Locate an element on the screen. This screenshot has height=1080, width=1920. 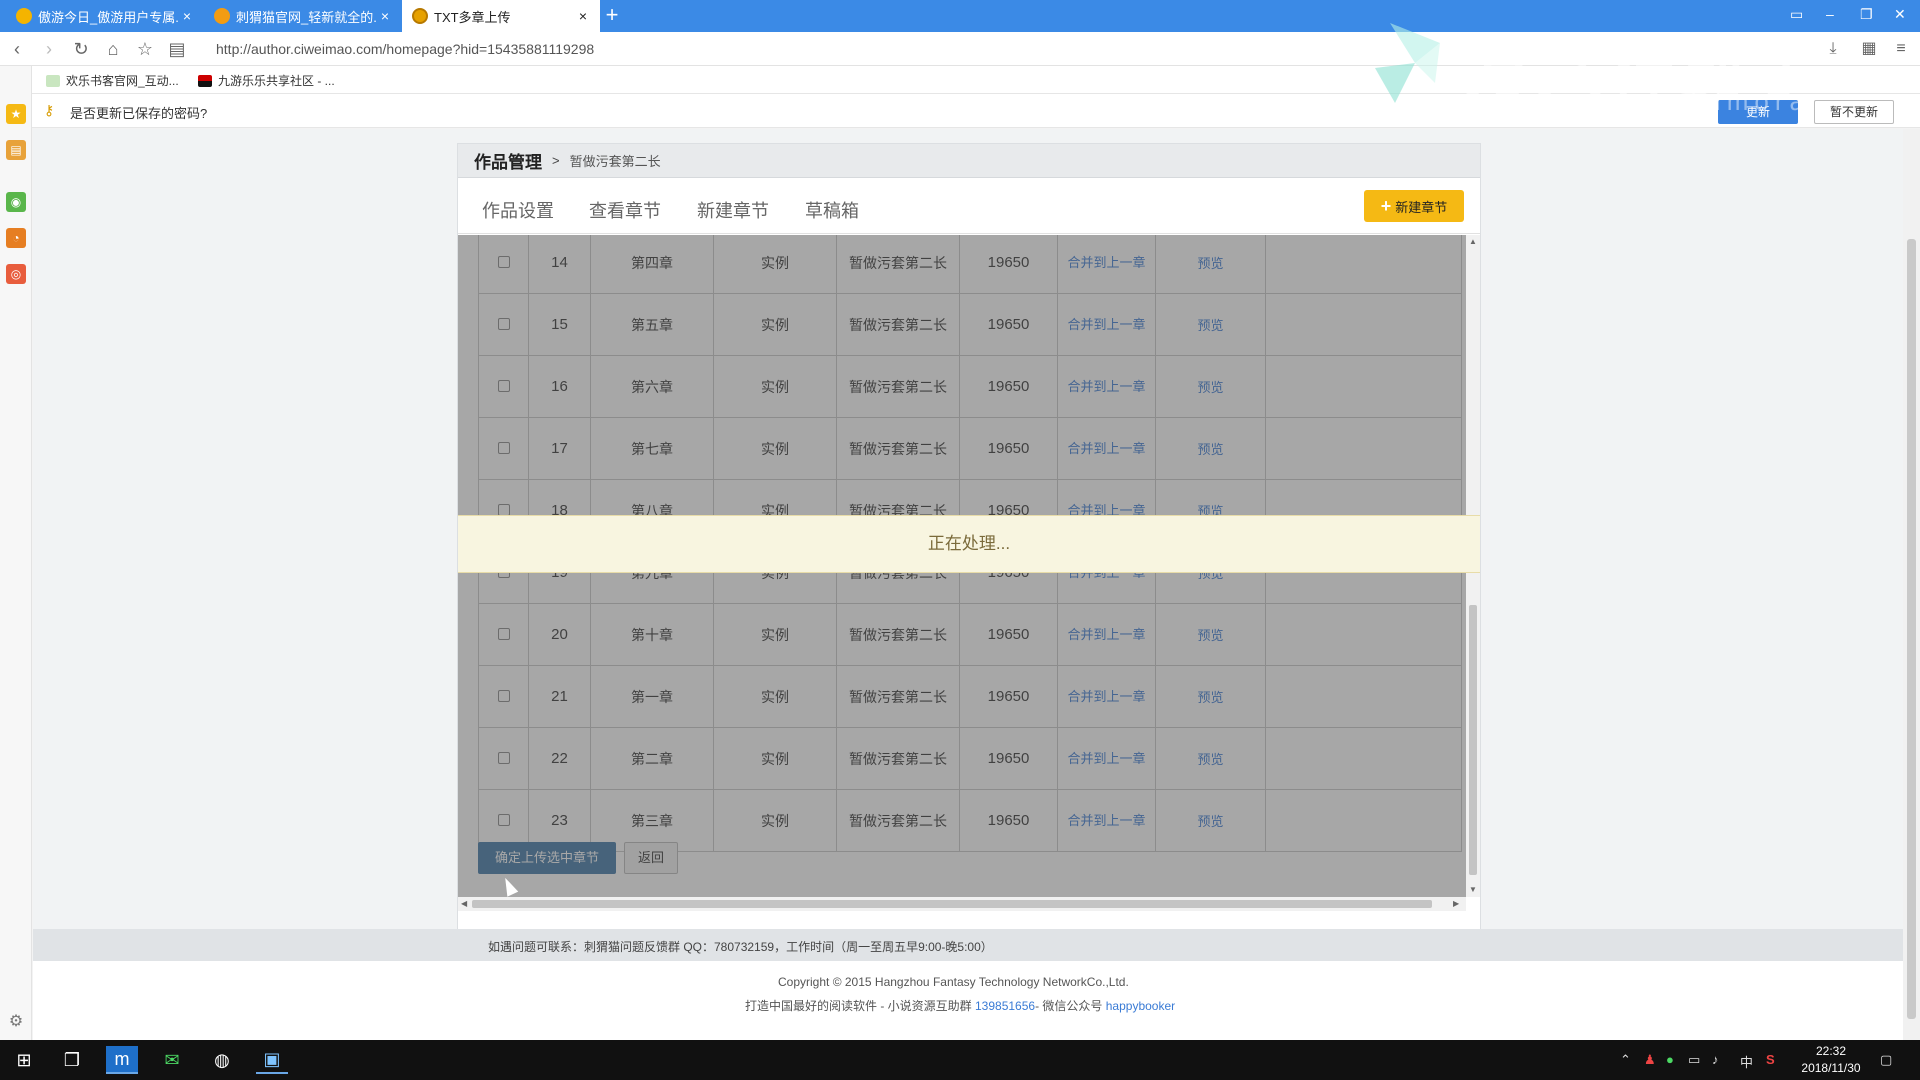
browser-tab-1: 傲游今日_傲游用户专属... × is located at coordinates (105, 16).